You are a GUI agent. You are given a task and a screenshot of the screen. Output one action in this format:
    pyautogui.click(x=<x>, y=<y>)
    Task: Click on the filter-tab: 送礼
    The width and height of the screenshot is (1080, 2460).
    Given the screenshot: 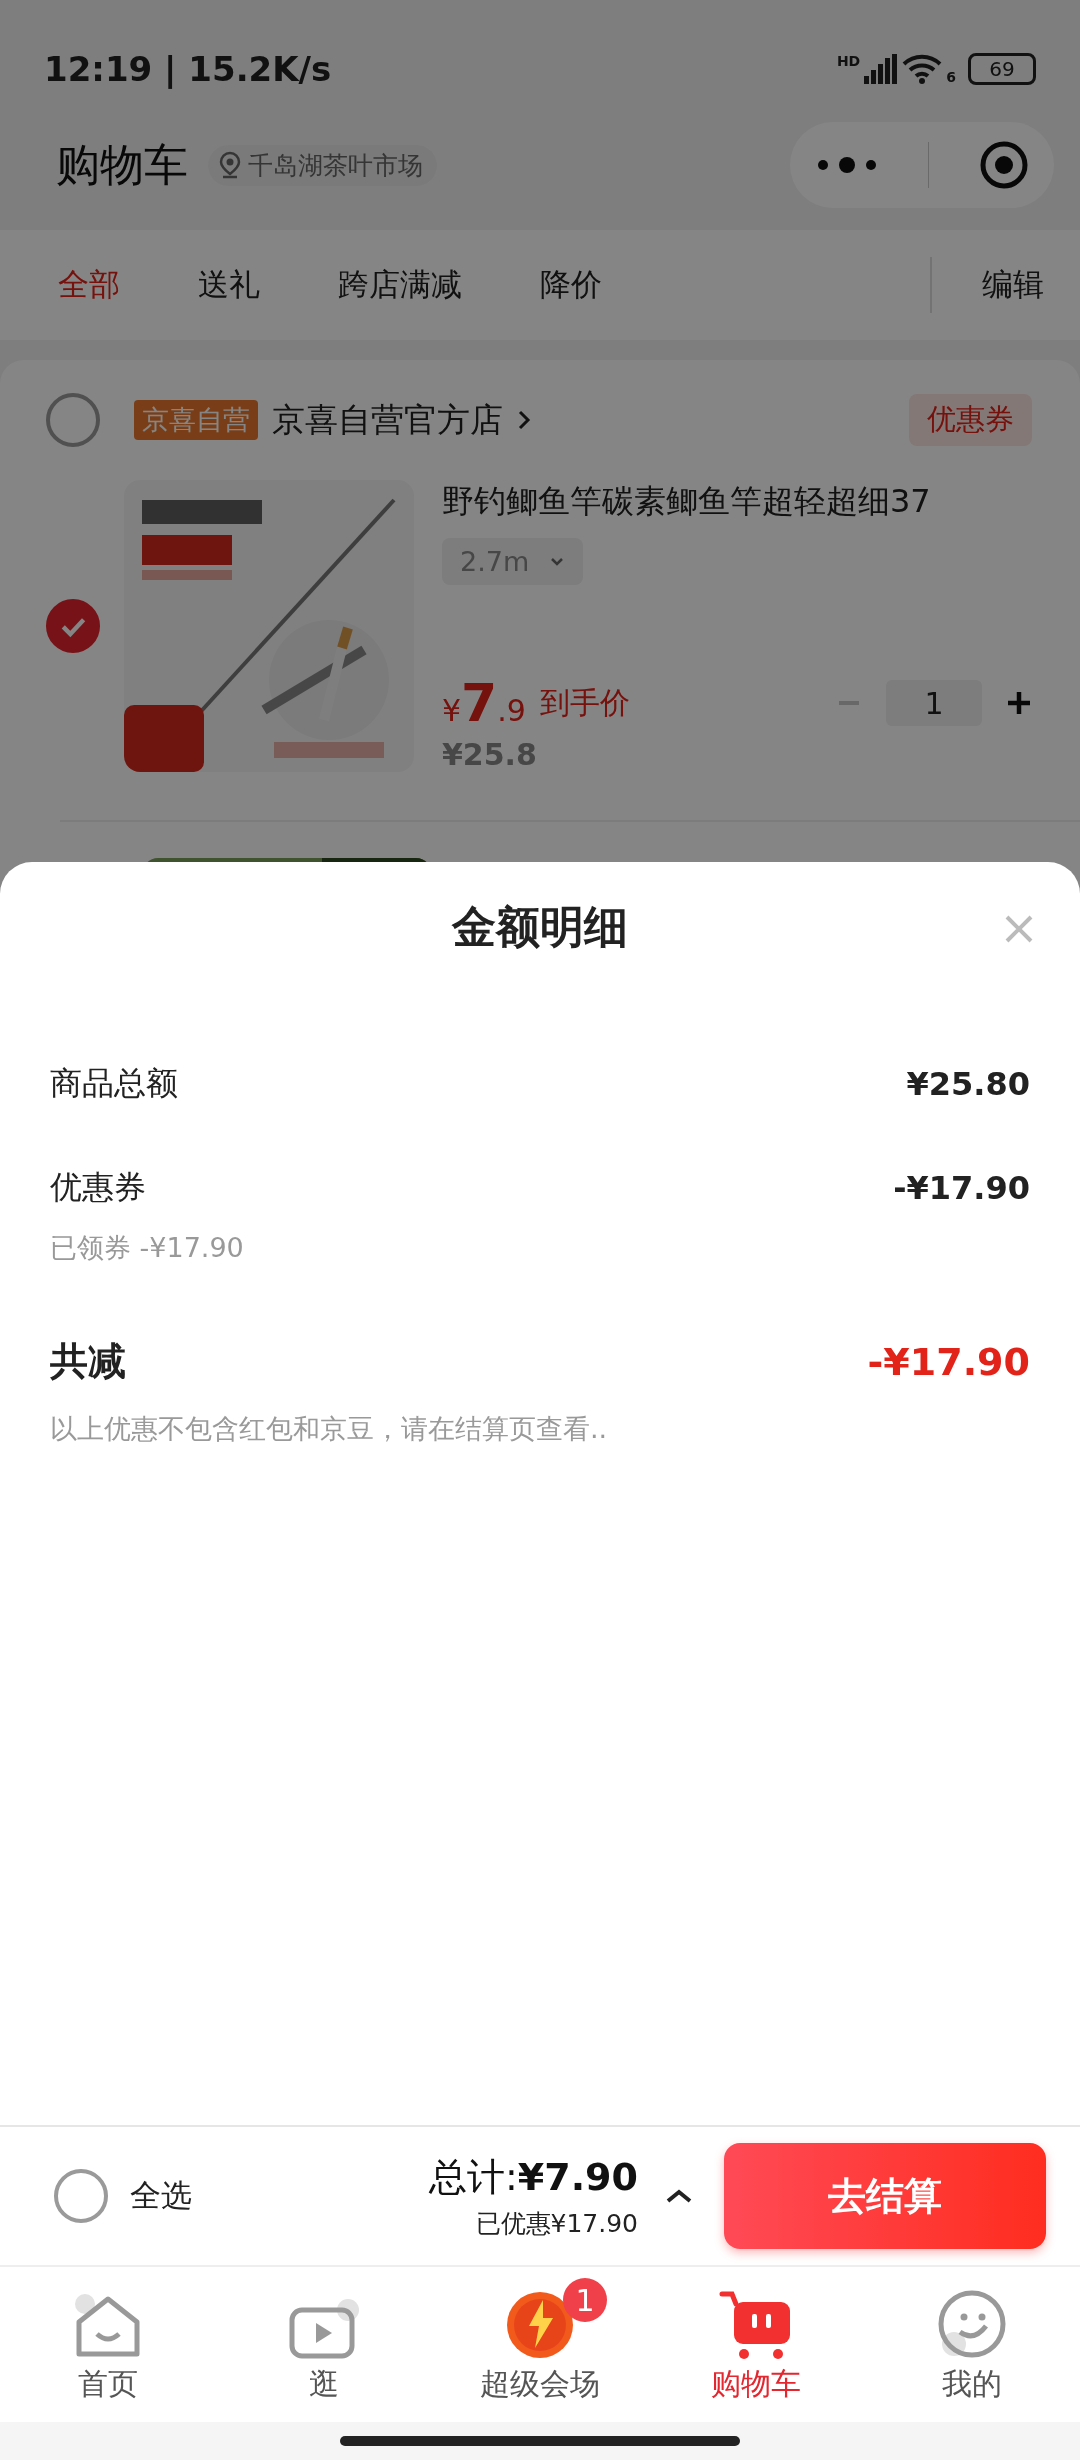 What is the action you would take?
    pyautogui.click(x=229, y=285)
    